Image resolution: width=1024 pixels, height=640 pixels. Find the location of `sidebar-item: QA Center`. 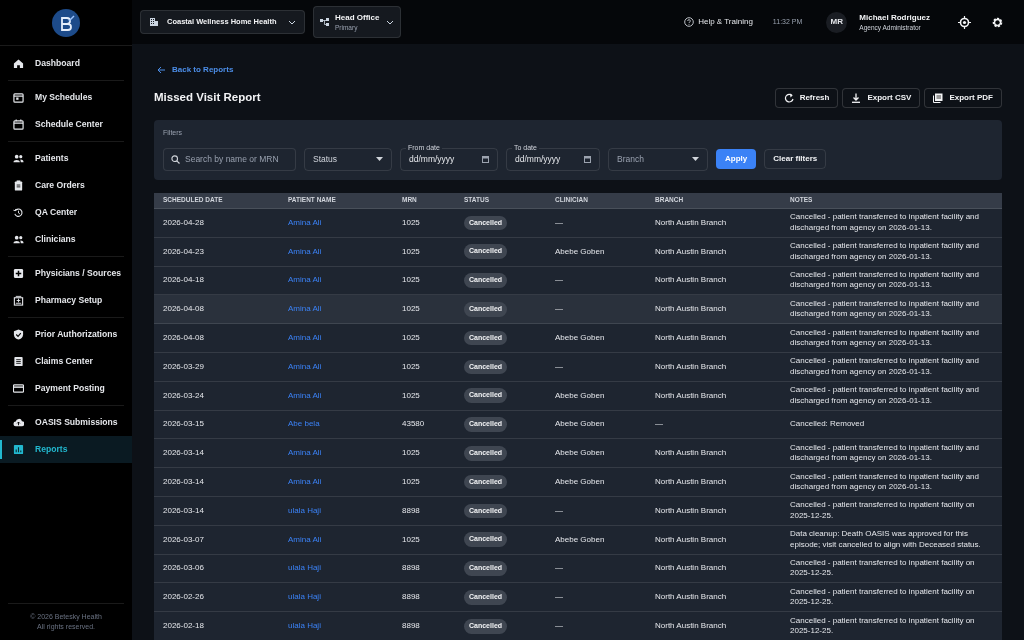

sidebar-item: QA Center is located at coordinates (66, 212).